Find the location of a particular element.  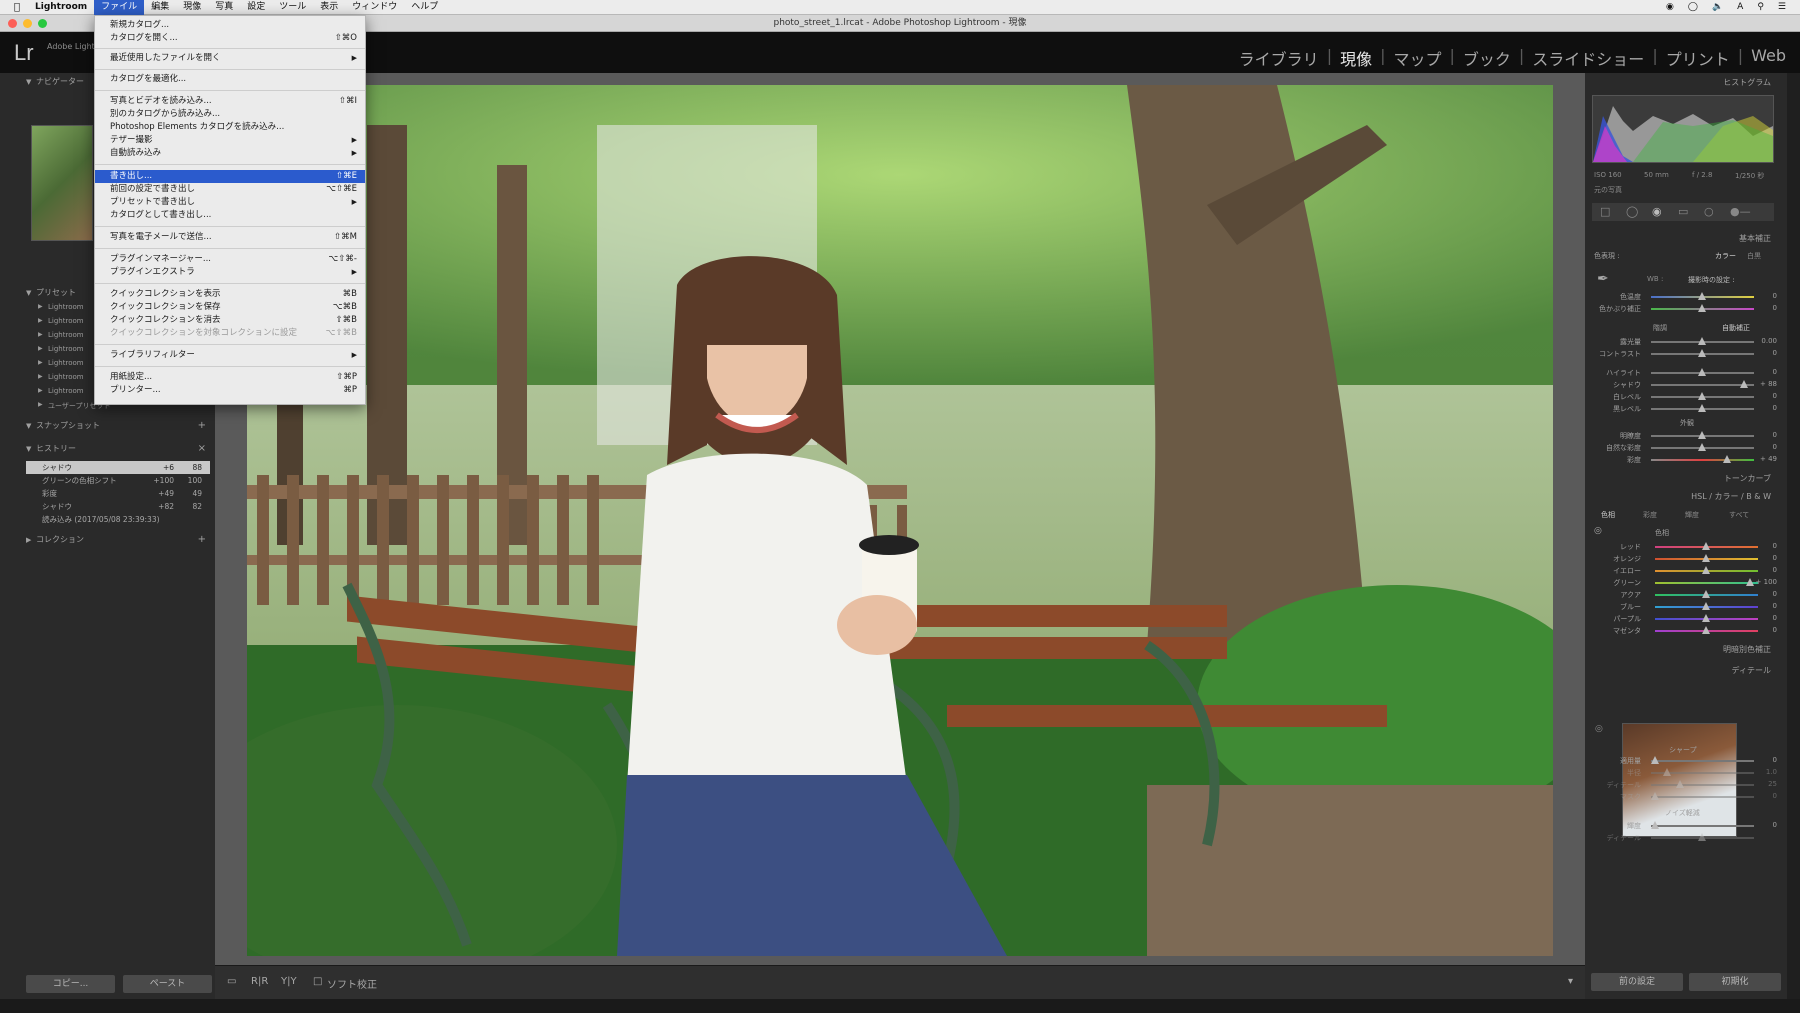

sharpen-radius-slider: 半径 1.0 is located at coordinates (1685, 773).